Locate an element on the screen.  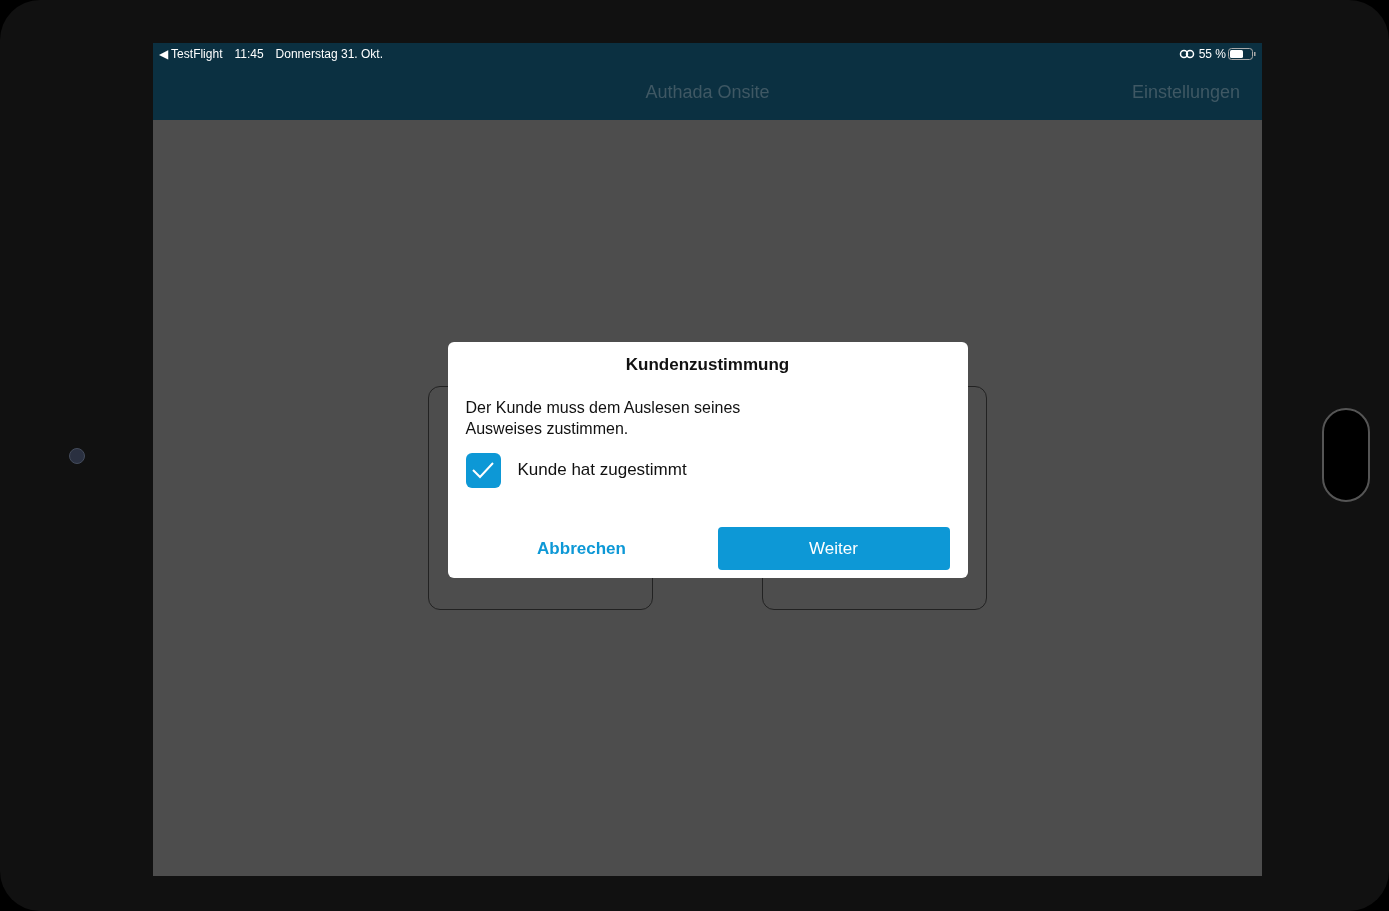
dialog-message: Der Kunde muss dem Auslesen seines Ausweises zustimmen. is located at coordinates (603, 418).